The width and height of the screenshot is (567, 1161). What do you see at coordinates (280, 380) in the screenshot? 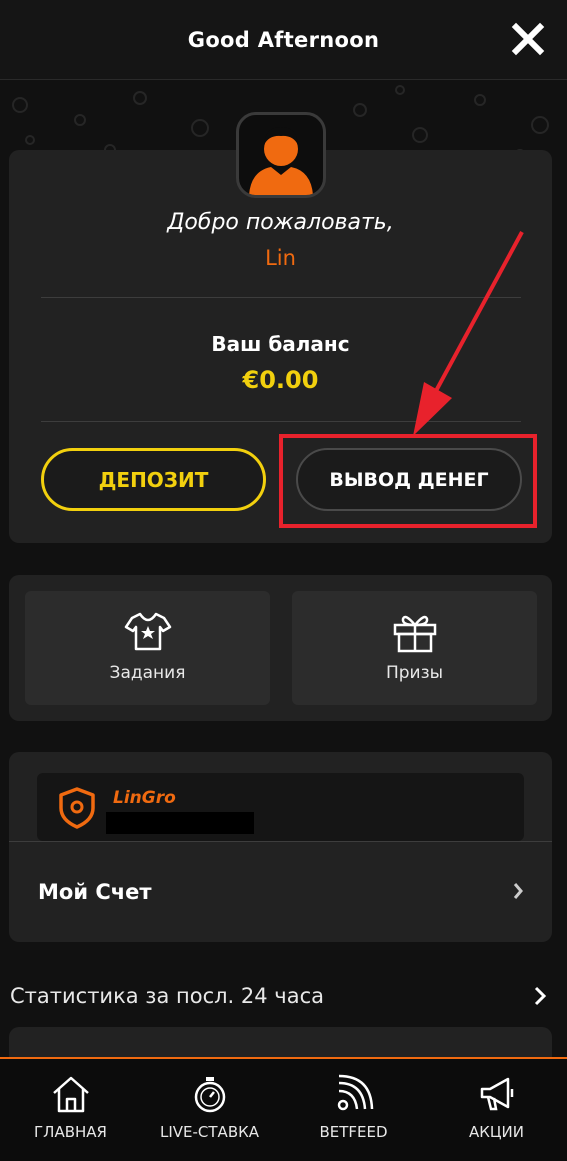
I see `balance-value: €0.00` at bounding box center [280, 380].